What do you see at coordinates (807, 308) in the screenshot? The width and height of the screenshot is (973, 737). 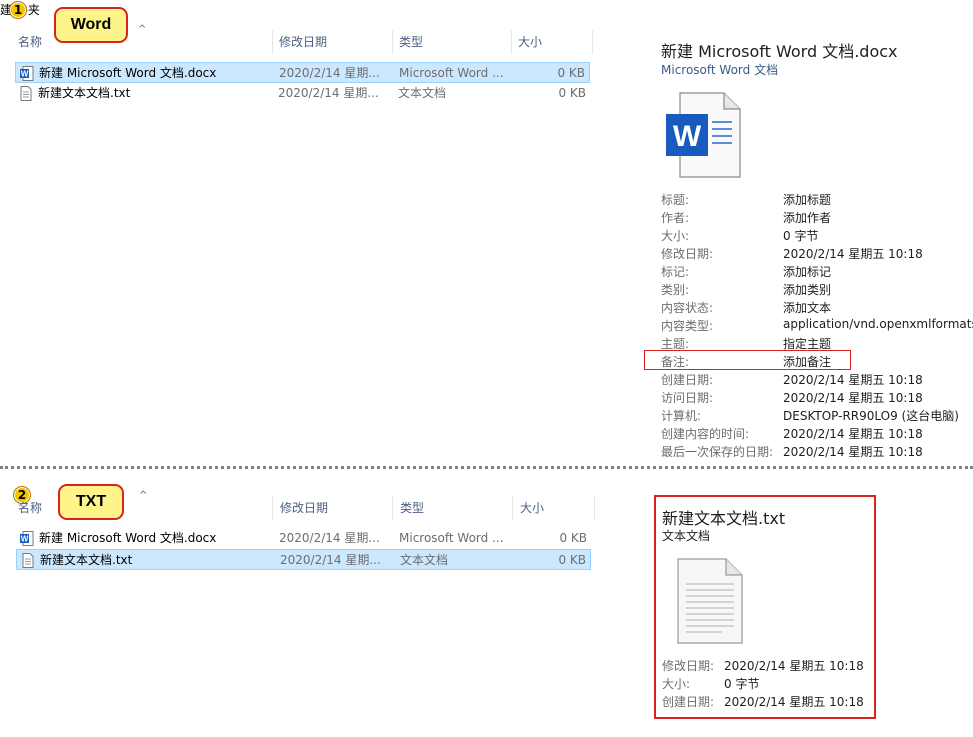 I see `prop-value: 添加文本` at bounding box center [807, 308].